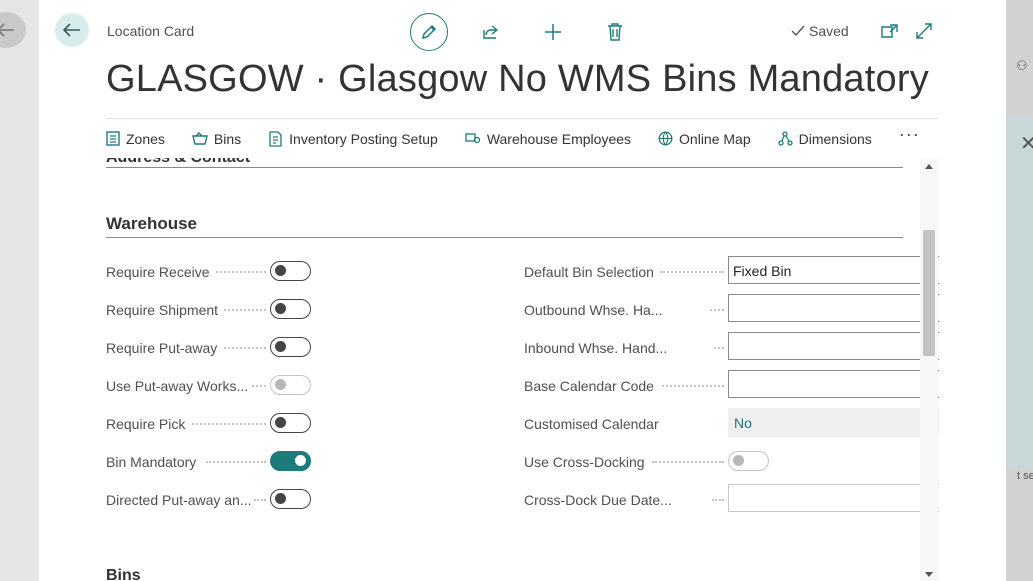  I want to click on setup-icon, so click(275, 138).